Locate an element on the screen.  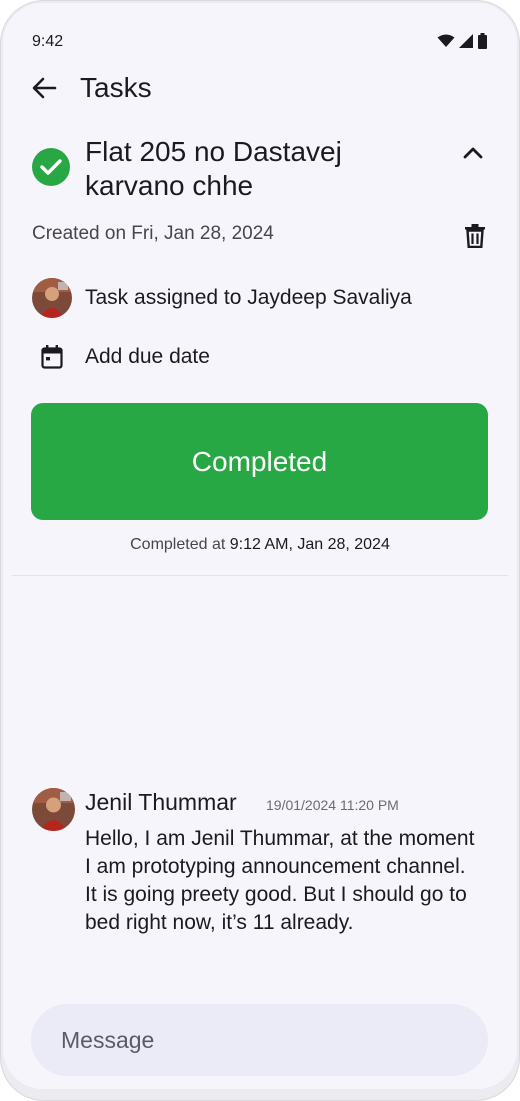
completed-at-time: 9:12 AM, Jan 28, 2024 is located at coordinates (309, 544).